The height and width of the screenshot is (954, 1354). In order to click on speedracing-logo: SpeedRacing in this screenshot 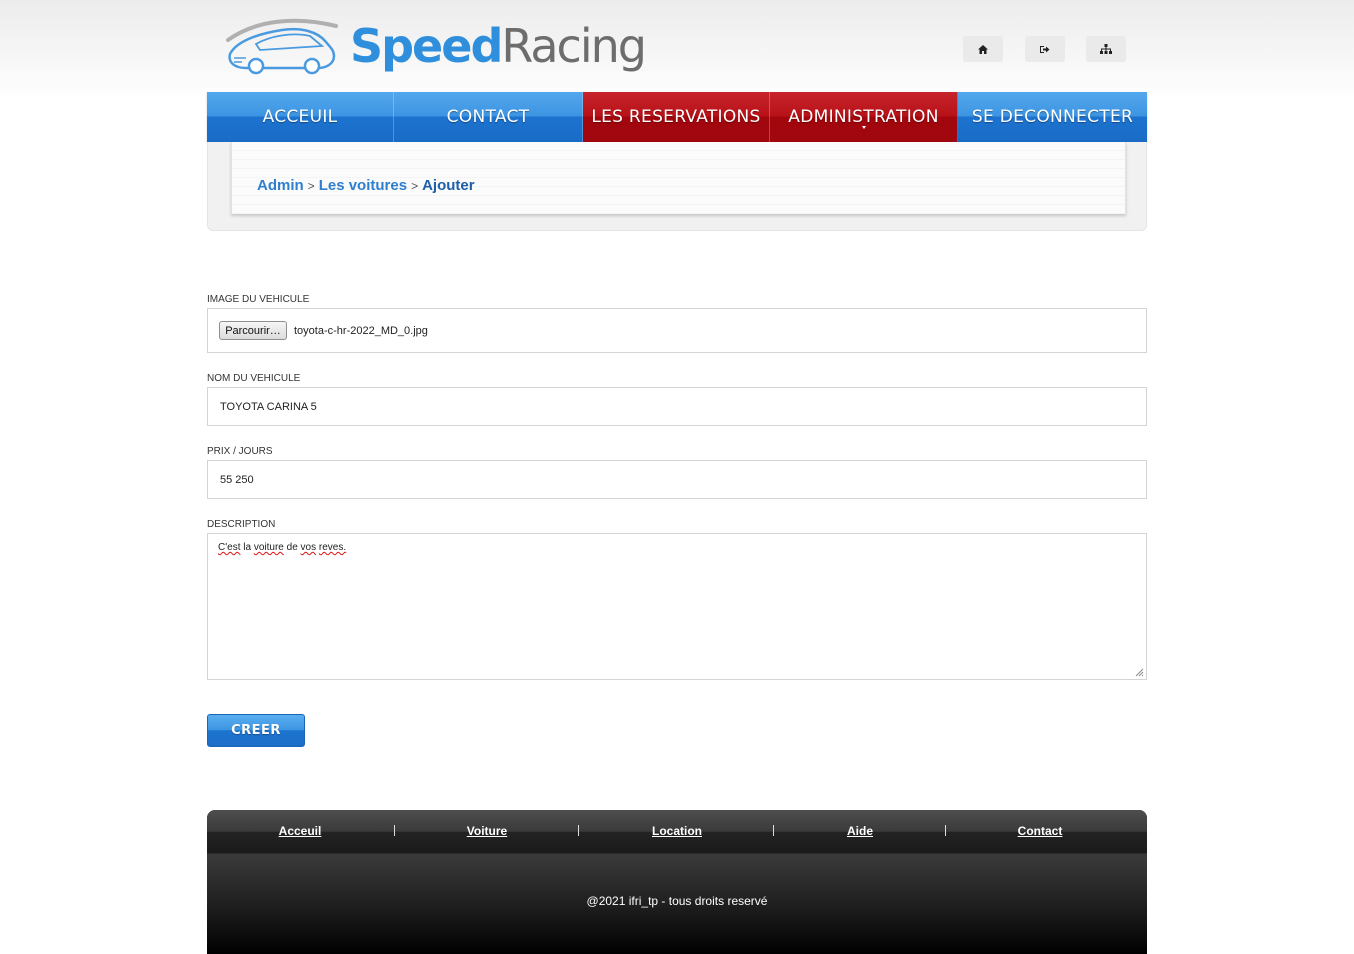, I will do `click(436, 45)`.